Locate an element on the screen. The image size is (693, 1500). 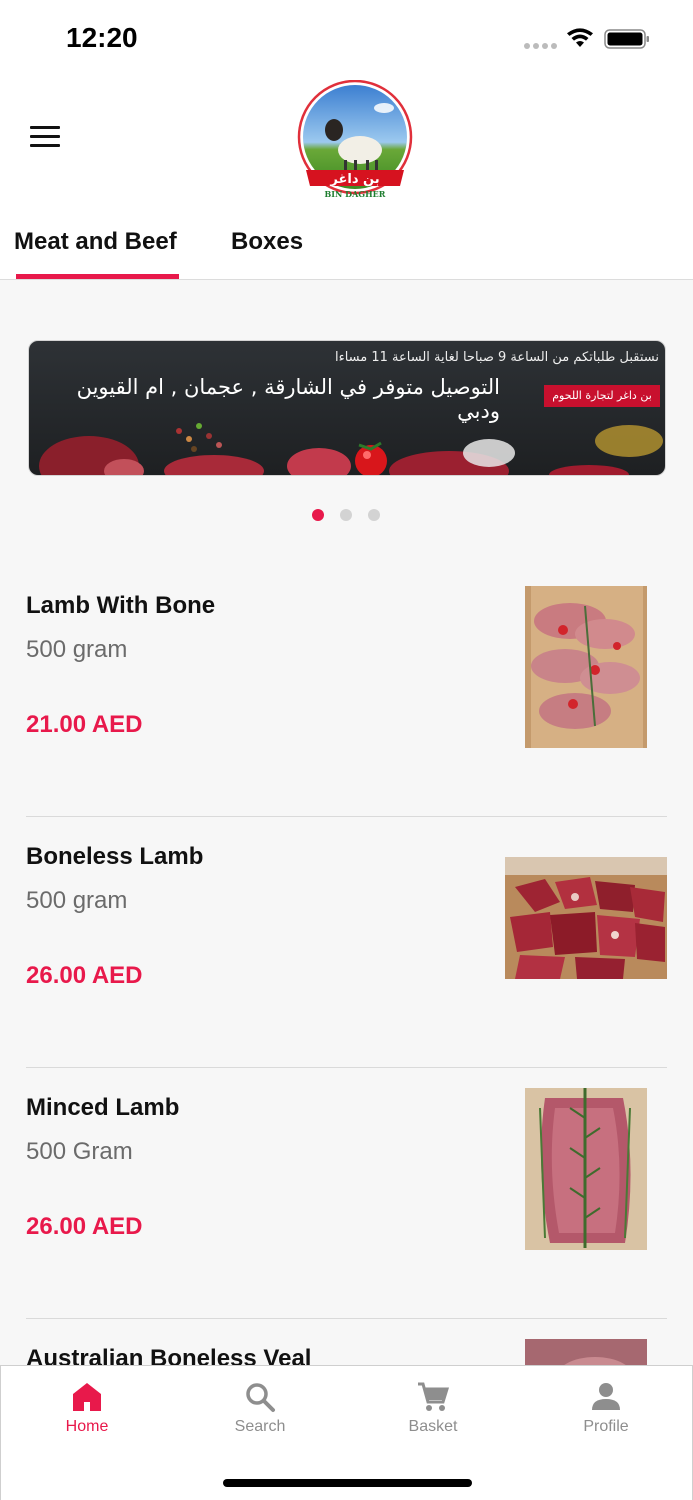
bottom-navigation: Home Search Basket Profile is located at coordinates (346, 1432).